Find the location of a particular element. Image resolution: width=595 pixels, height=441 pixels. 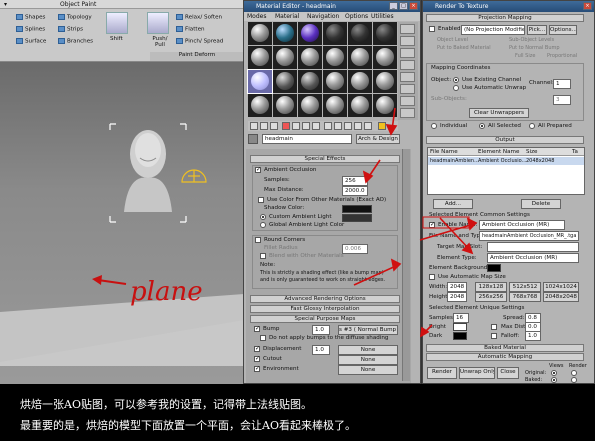

annotation-arrows is located at coordinates (415, 222).